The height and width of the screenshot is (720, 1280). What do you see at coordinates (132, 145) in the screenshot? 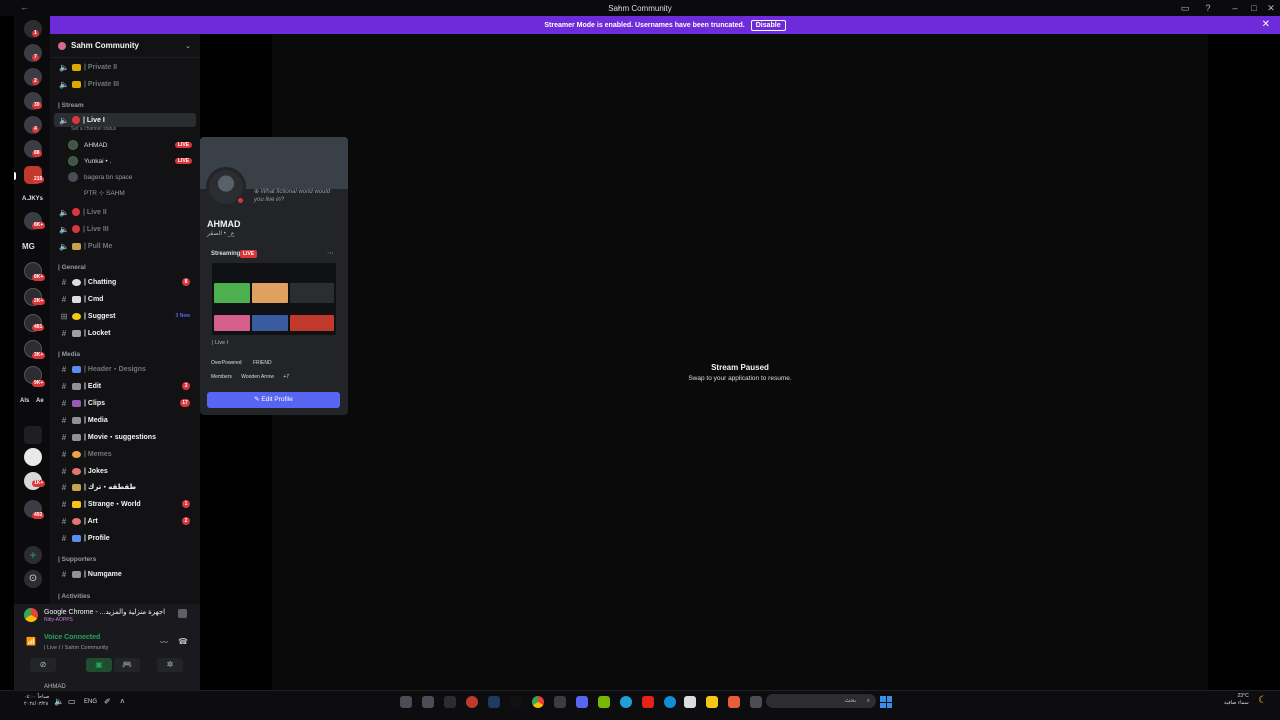
I see `voice-user: AHMAD LIVE` at bounding box center [132, 145].